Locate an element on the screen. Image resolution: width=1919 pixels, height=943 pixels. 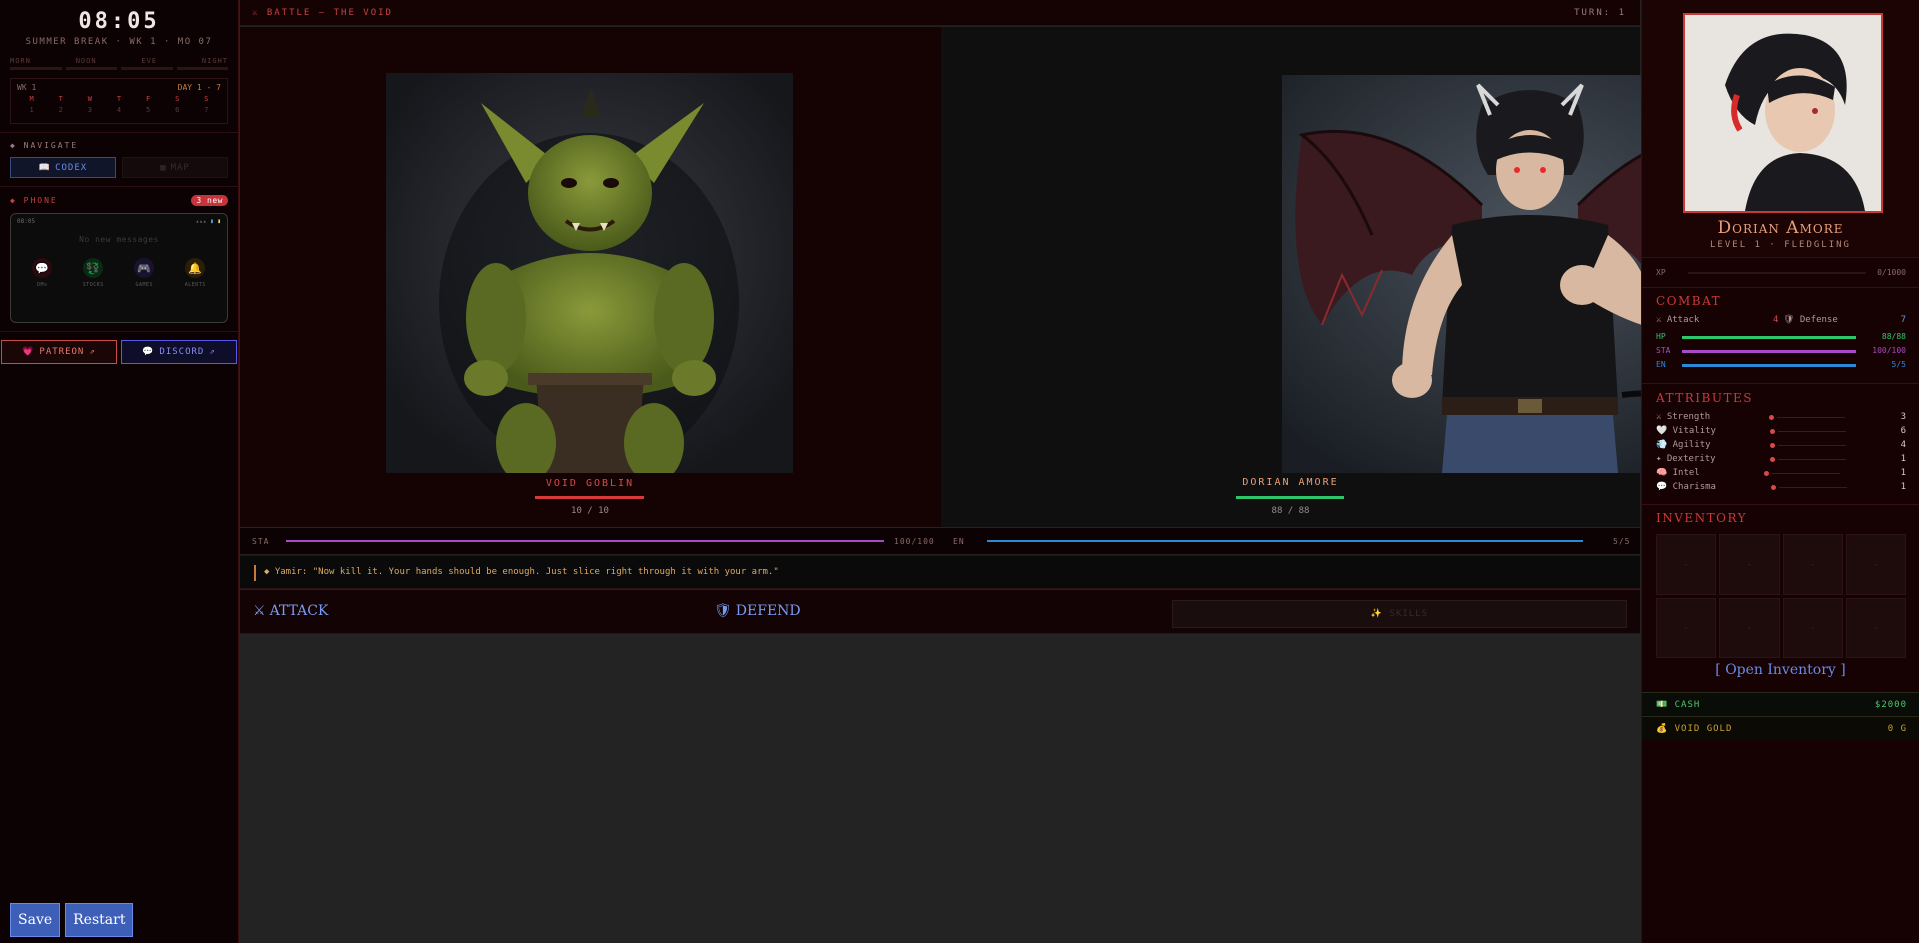
map-icon: ▦ is located at coordinates (163, 167).